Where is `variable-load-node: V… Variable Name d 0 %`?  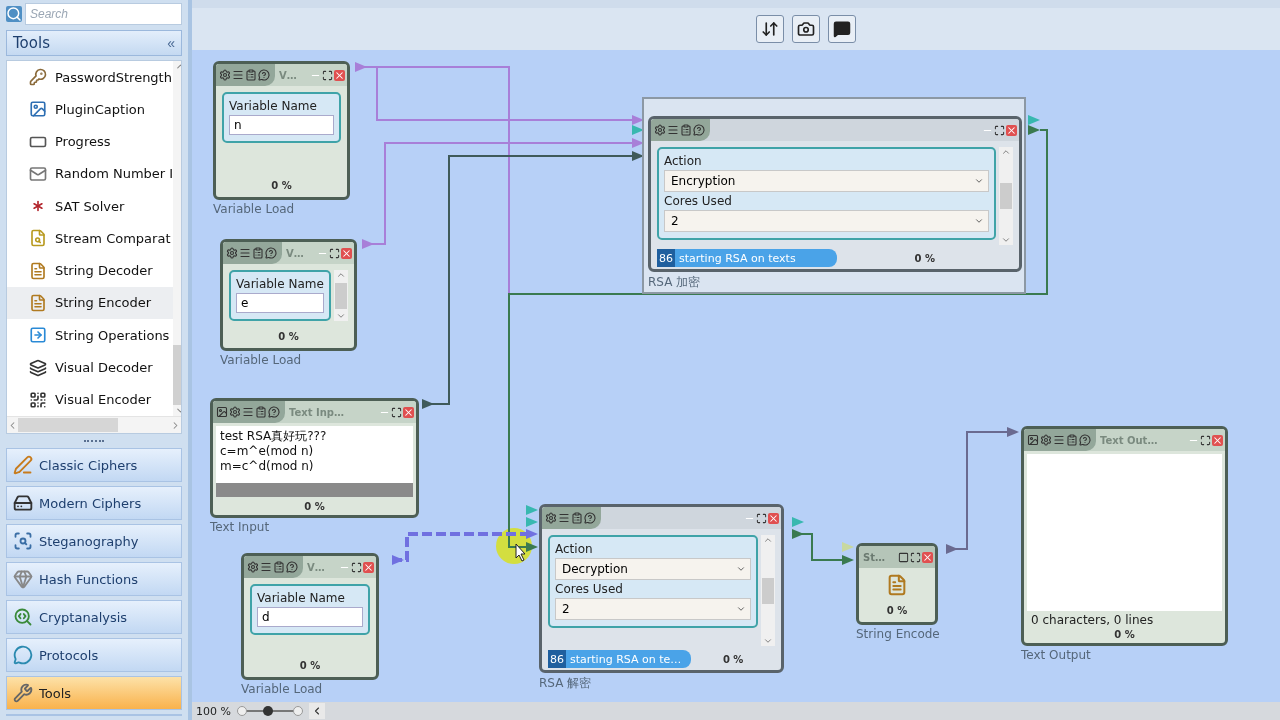
variable-load-node: V… Variable Name d 0 % is located at coordinates (310, 616).